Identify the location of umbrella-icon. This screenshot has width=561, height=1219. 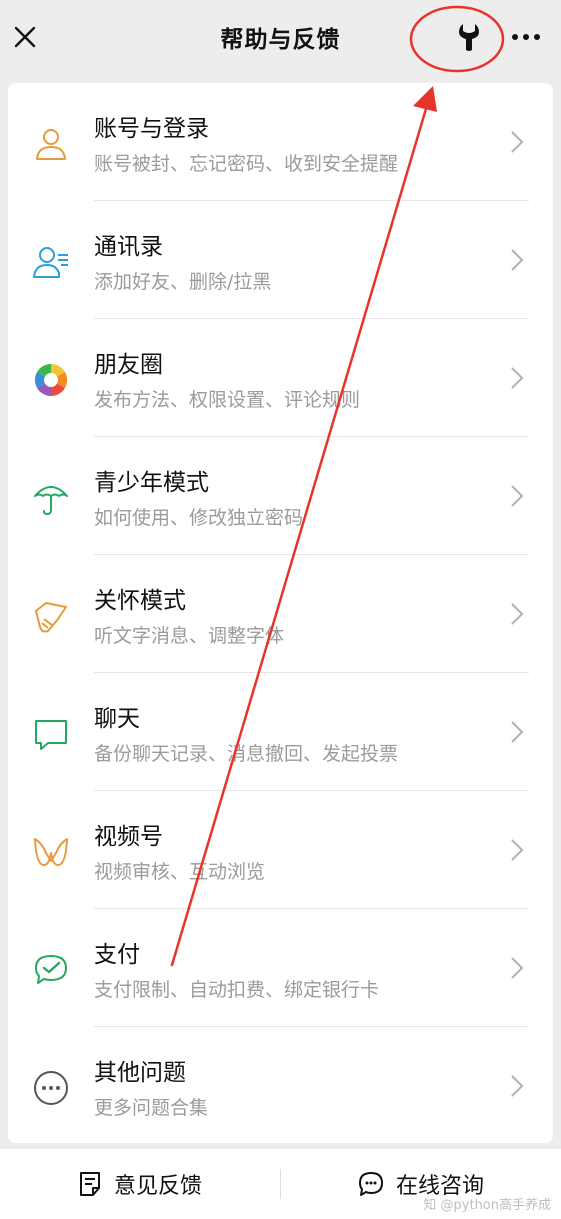
(51, 501).